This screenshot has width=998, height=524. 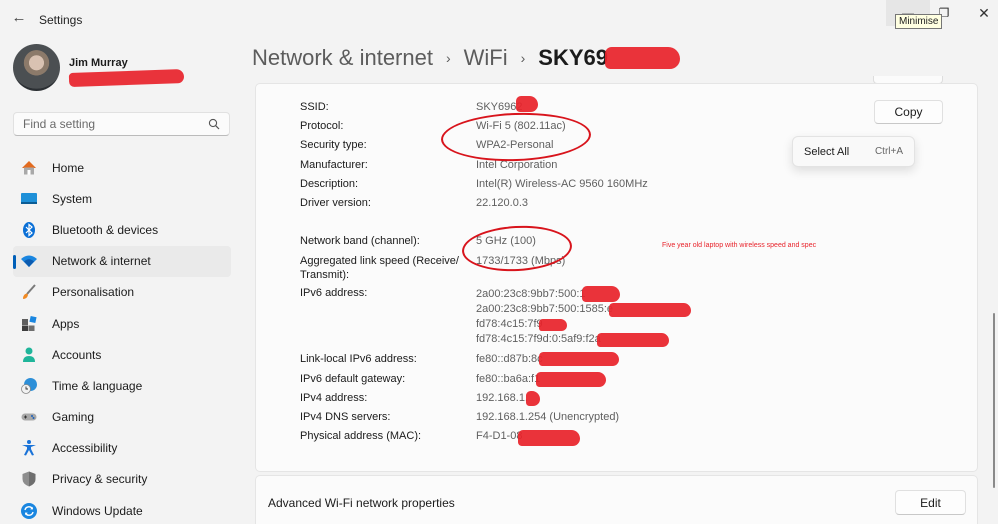 I want to click on property-row: SSID: SKY6962, so click(x=580, y=106).